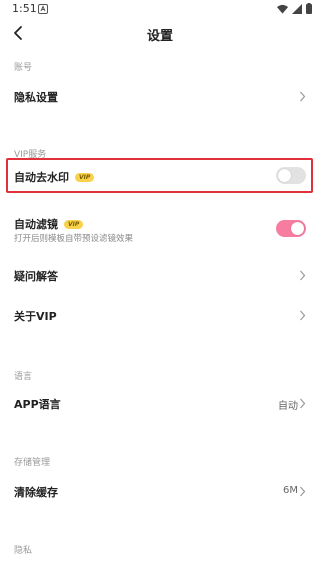 This screenshot has width=320, height=568. Describe the element at coordinates (160, 229) in the screenshot. I see `auto-filter-row: 自动滤镜 VIP 打开后则模板自带预设滤镜效果` at that location.